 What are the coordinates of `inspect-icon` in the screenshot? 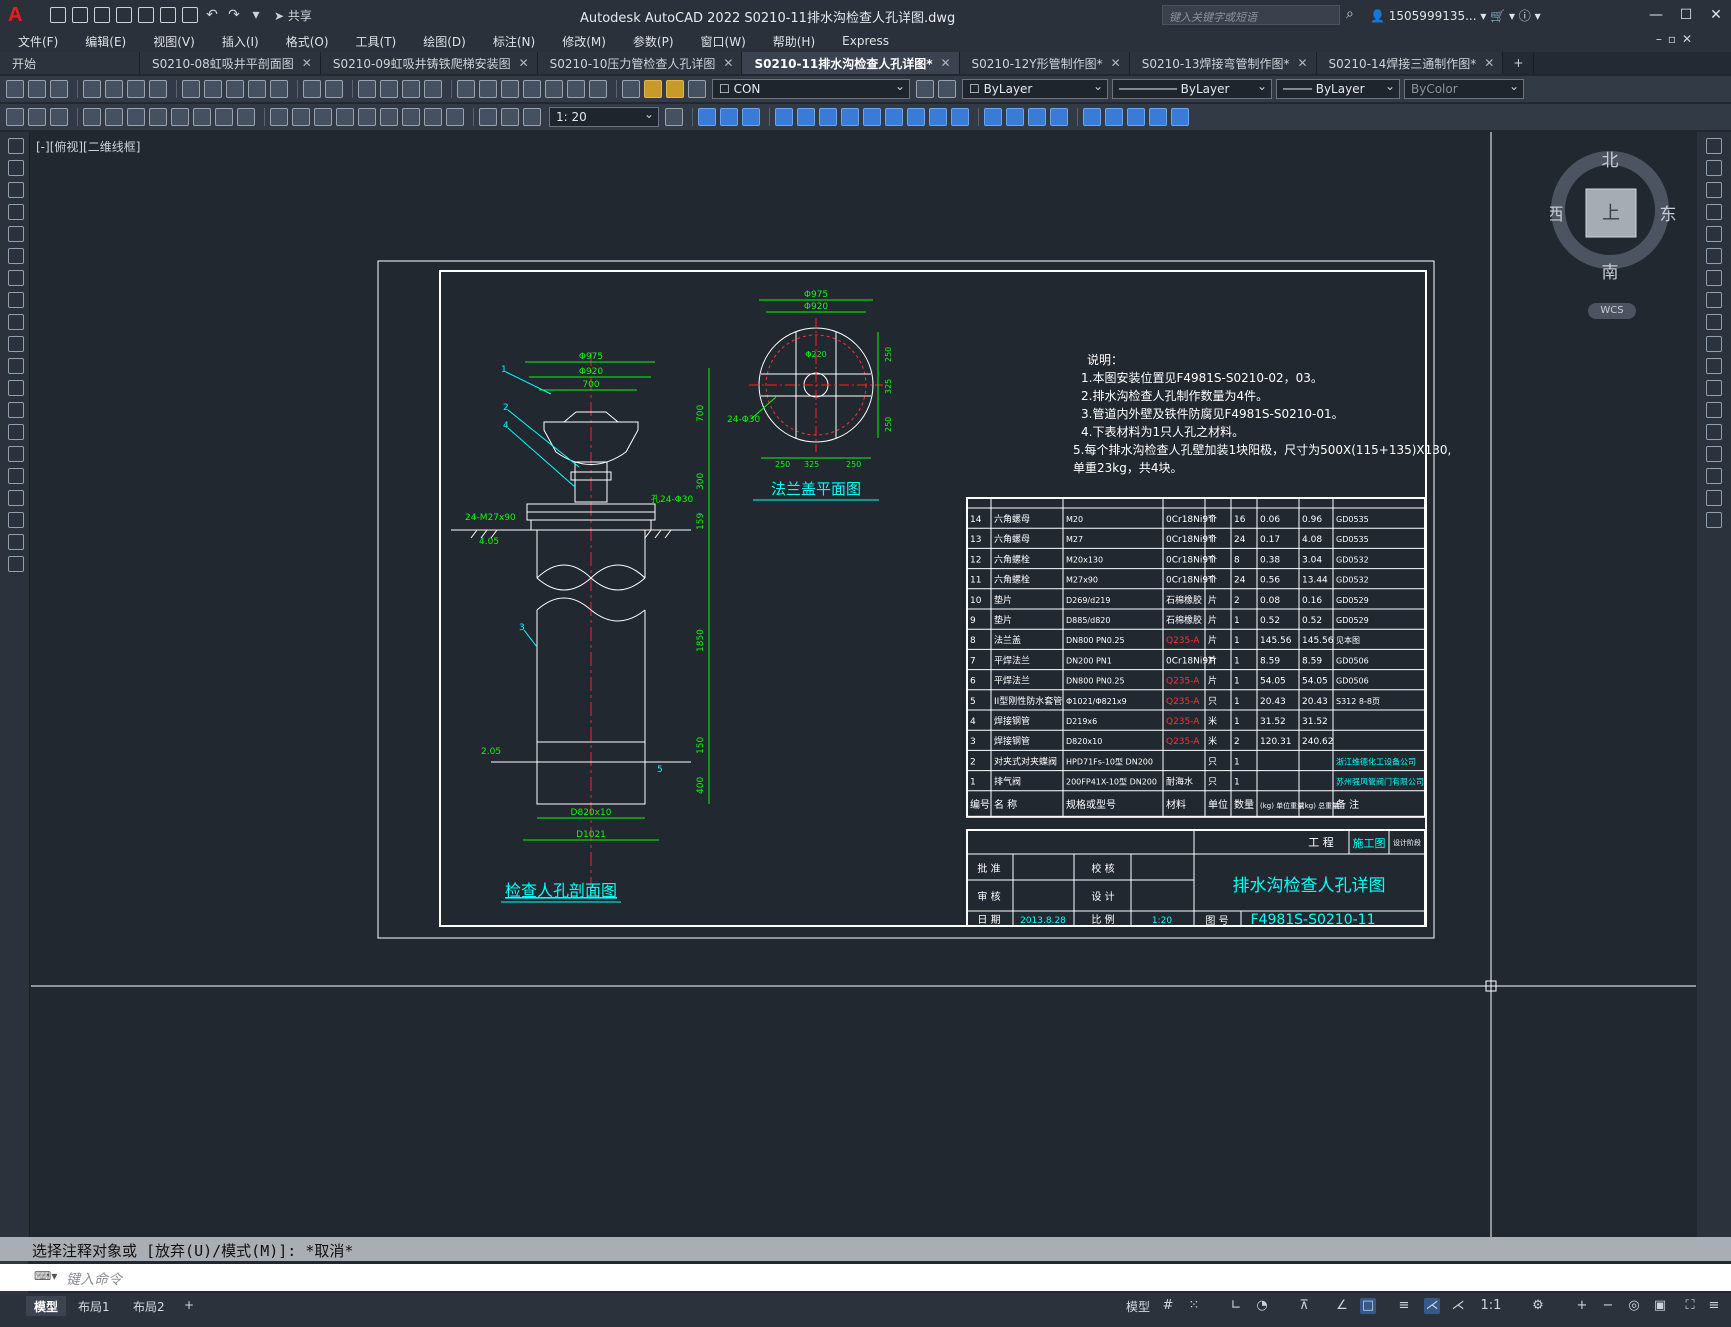 It's located at (433, 117).